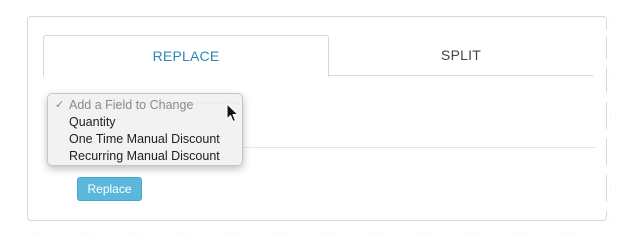 The image size is (621, 245). I want to click on mouse-pointer-icon, so click(232, 113).